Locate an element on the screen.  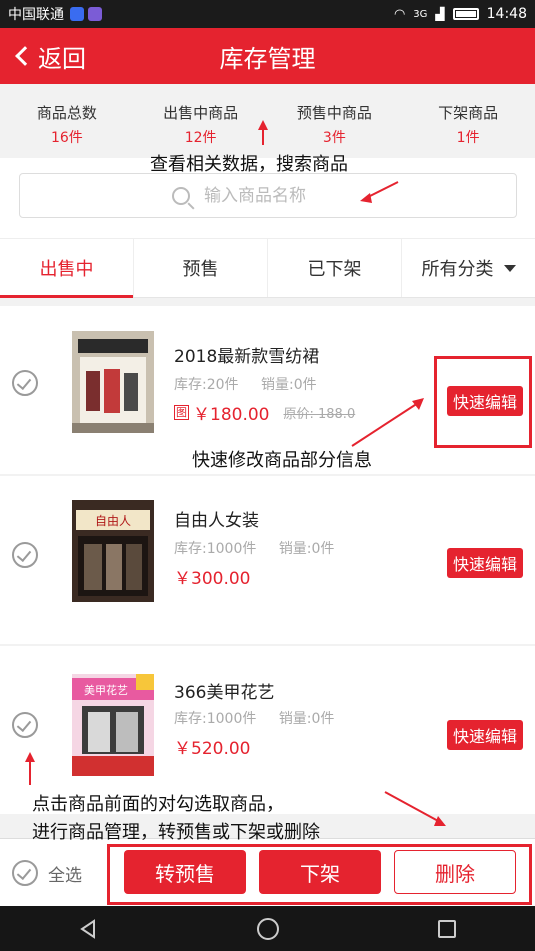
home-circle-icon is located at coordinates (268, 928).